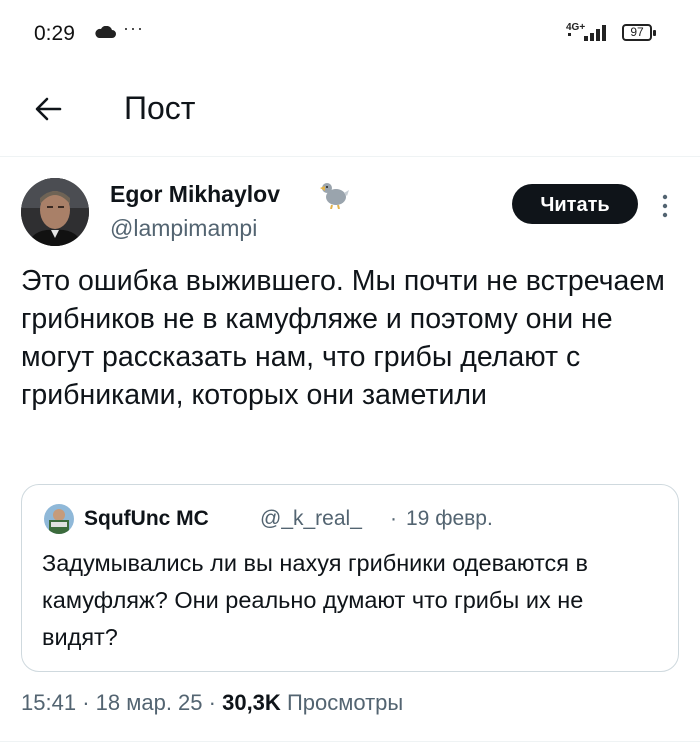 The height and width of the screenshot is (748, 700). Describe the element at coordinates (639, 32) in the screenshot. I see `battery-icon: 97` at that location.